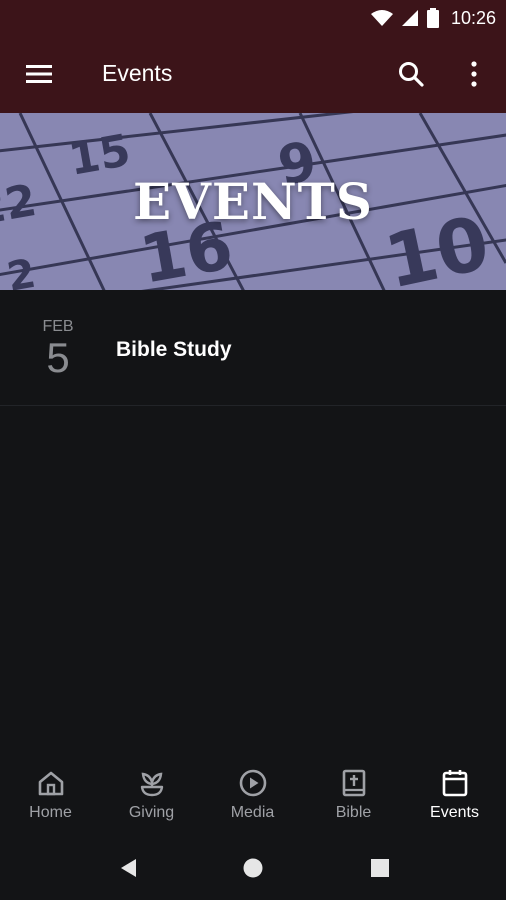  Describe the element at coordinates (252, 783) in the screenshot. I see `play-icon` at that location.